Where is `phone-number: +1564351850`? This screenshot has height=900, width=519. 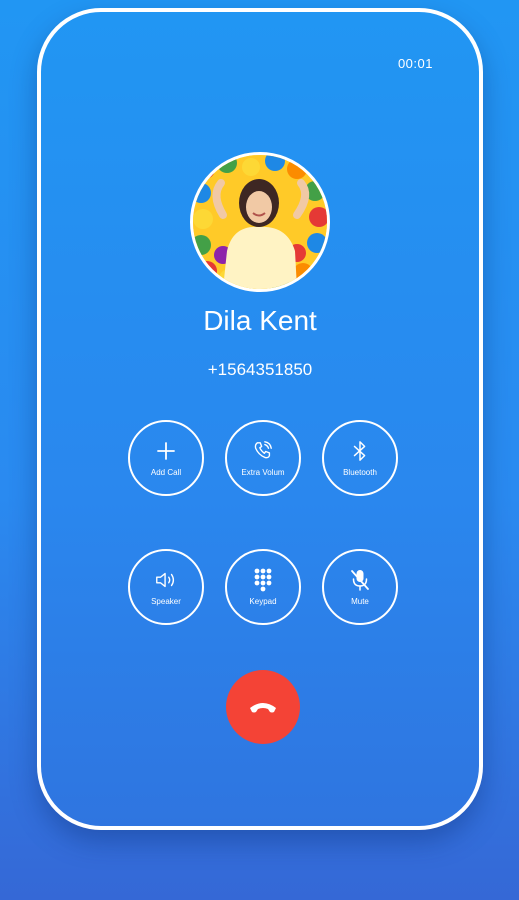 phone-number: +1564351850 is located at coordinates (260, 369).